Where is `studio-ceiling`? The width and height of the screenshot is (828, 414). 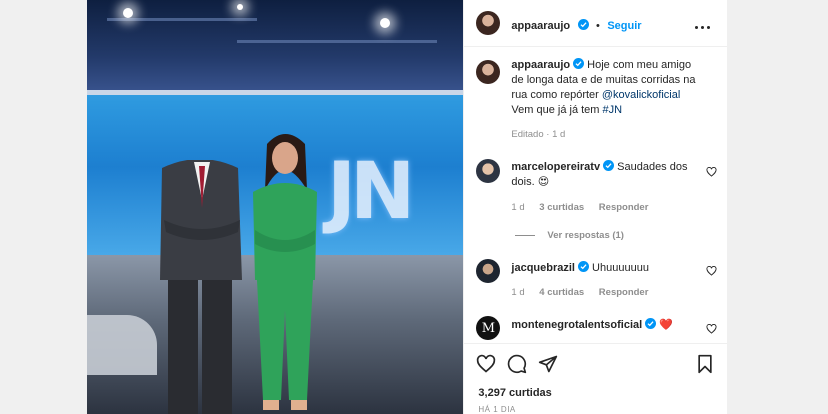
studio-ceiling is located at coordinates (275, 47).